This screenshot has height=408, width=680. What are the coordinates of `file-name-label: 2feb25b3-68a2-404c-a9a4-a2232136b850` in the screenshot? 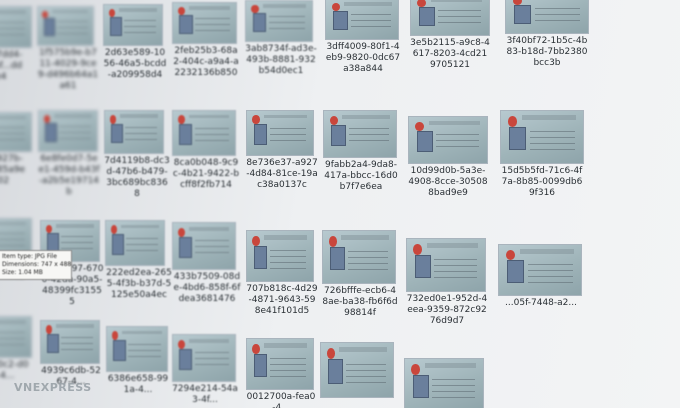 It's located at (206, 62).